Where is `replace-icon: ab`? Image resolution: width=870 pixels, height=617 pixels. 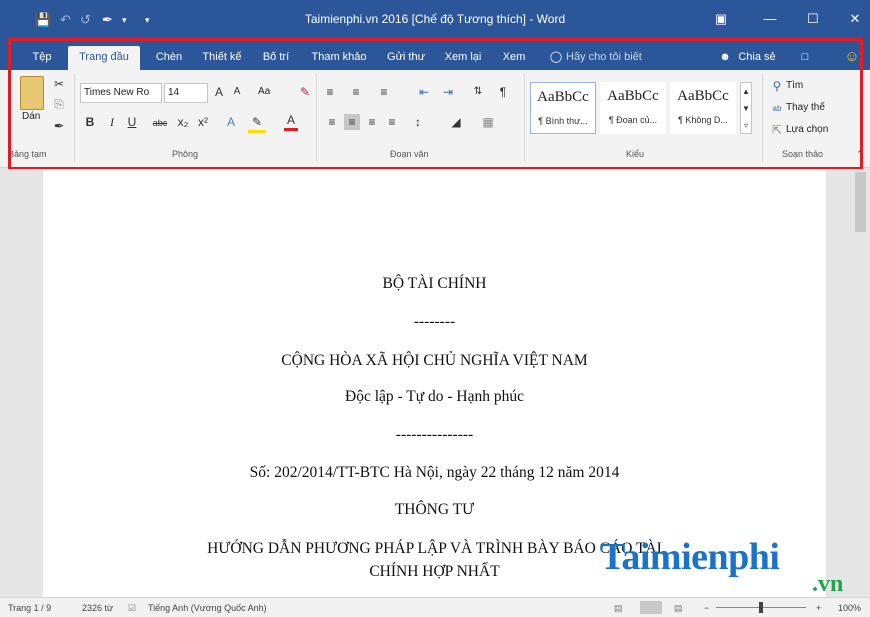 replace-icon: ab is located at coordinates (777, 109).